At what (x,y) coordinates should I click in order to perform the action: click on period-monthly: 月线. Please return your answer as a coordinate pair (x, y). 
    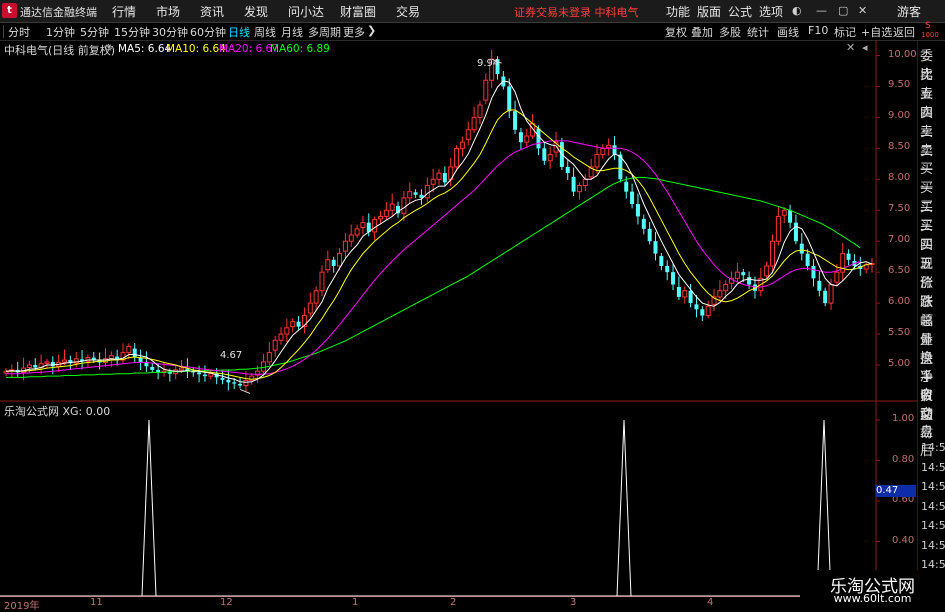
    Looking at the image, I should click on (292, 32).